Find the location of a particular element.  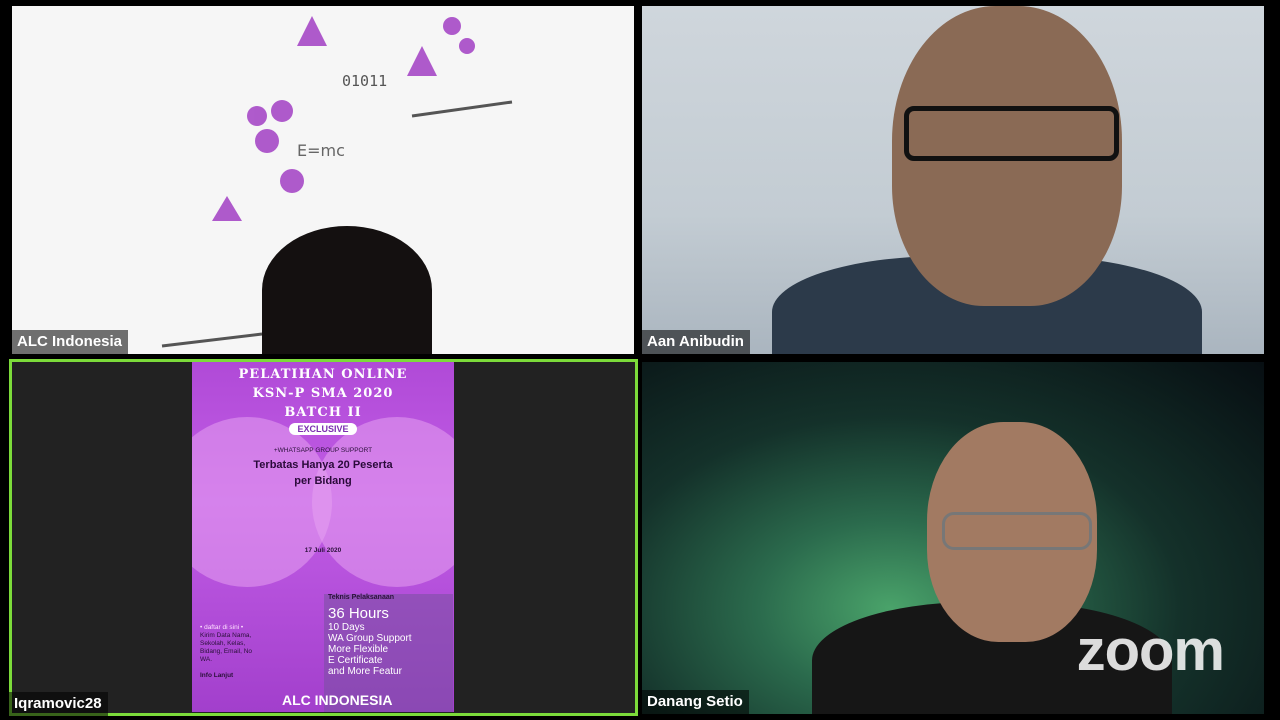

poster-more: and More Featur is located at coordinates (365, 671).